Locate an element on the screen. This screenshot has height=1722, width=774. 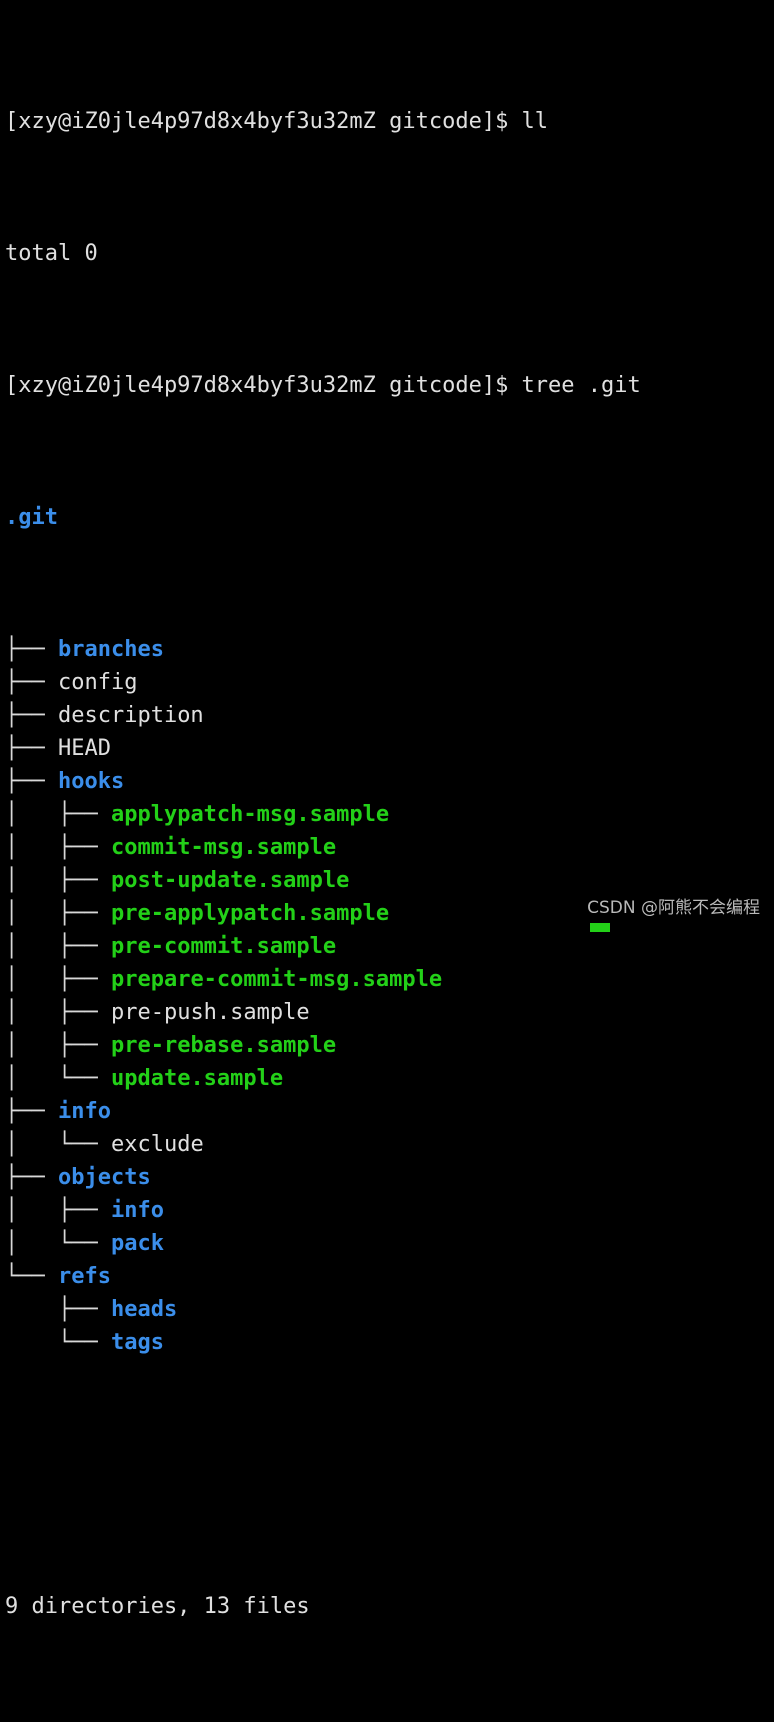
tree-file-name: pre-rebase.sample is located at coordinates (223, 1045).